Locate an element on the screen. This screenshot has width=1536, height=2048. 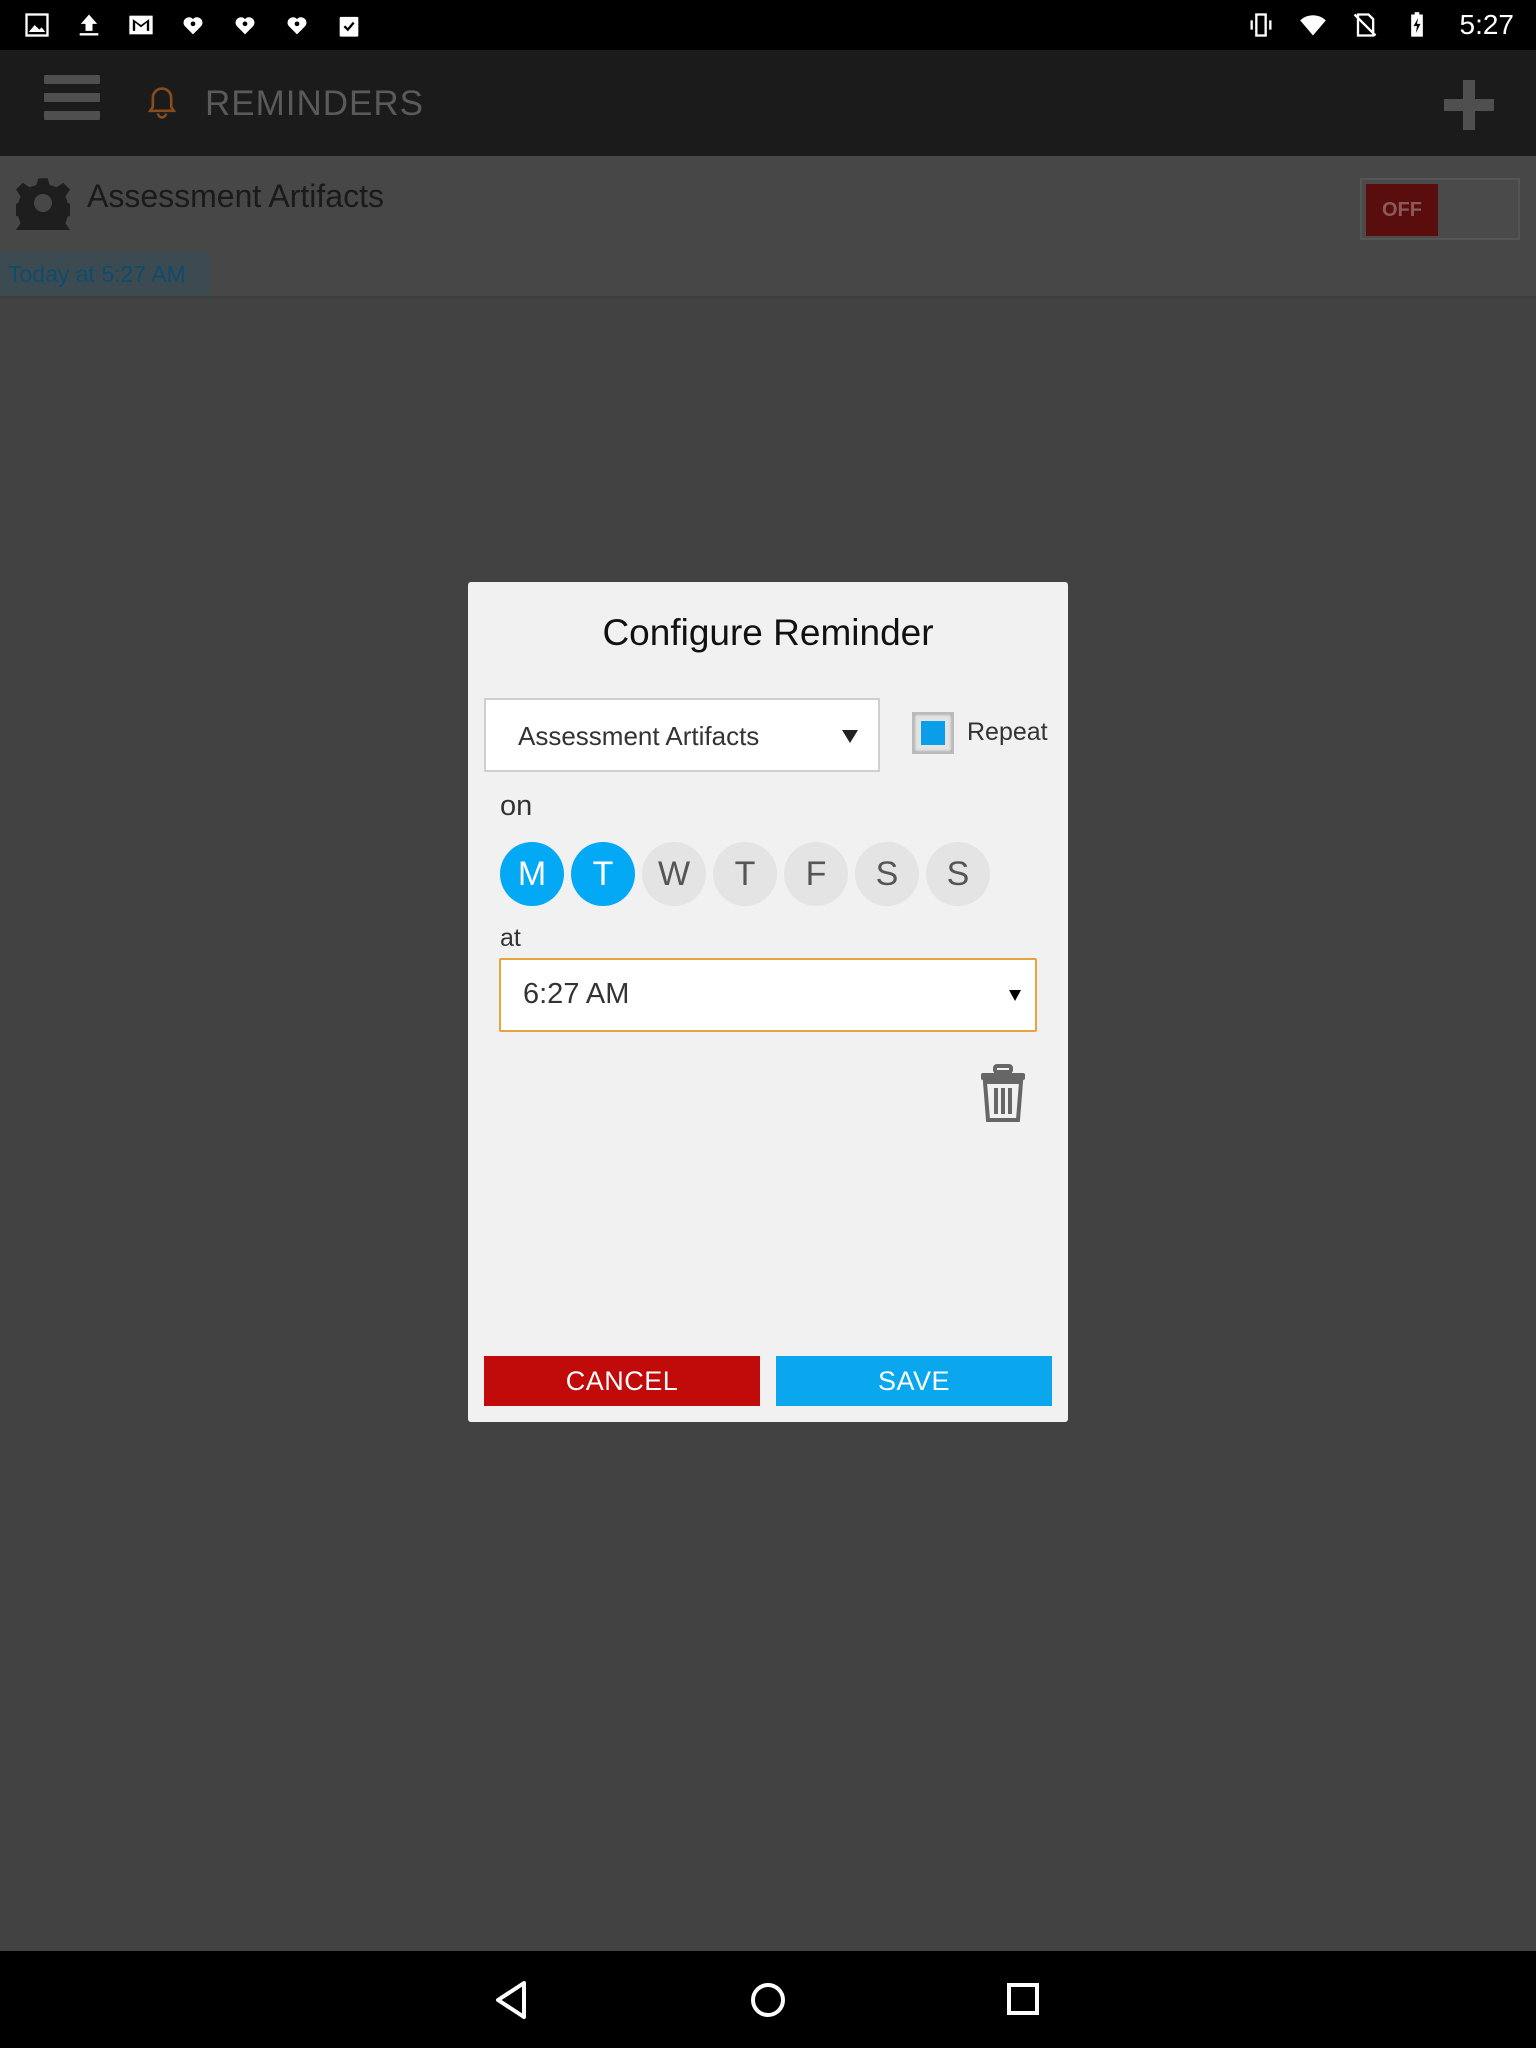
battery-charging-icon is located at coordinates (1417, 25).